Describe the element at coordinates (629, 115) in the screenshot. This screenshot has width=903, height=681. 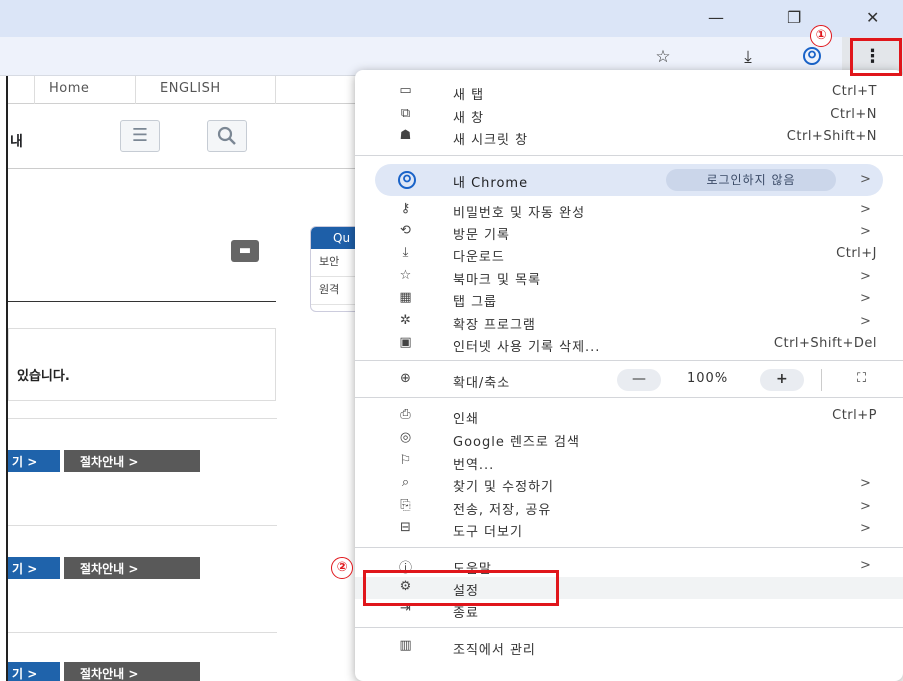
I see `menu-item-new-window: ⧉ 새 창 Ctrl+N` at that location.